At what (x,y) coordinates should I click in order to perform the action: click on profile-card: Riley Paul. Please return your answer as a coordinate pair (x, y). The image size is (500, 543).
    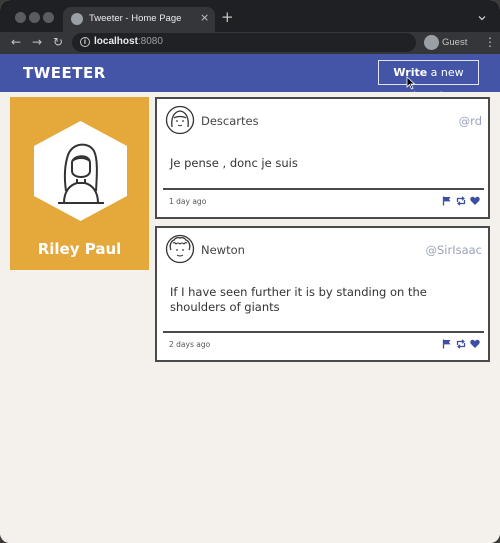
    Looking at the image, I should click on (79, 183).